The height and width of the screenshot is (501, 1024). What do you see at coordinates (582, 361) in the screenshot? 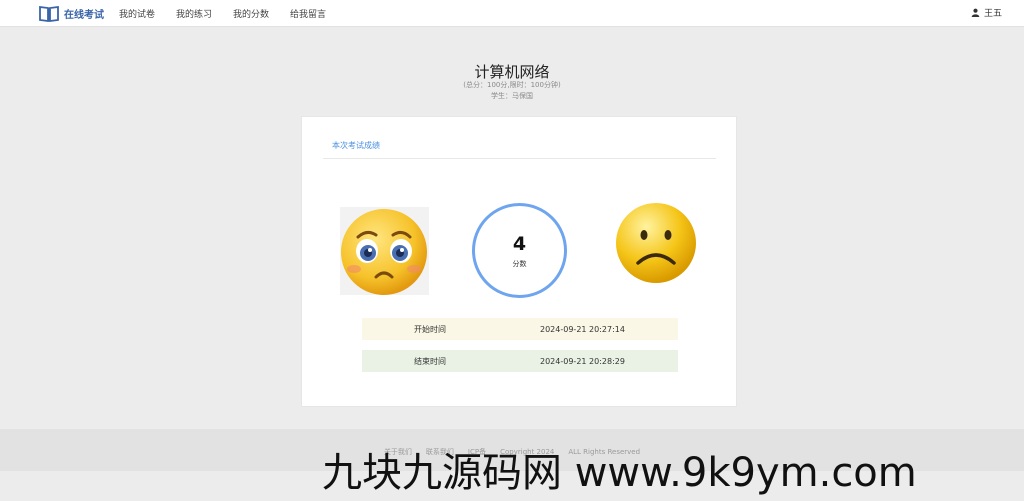
I see `end-time-value: 2024-09-21 20:28:29` at bounding box center [582, 361].